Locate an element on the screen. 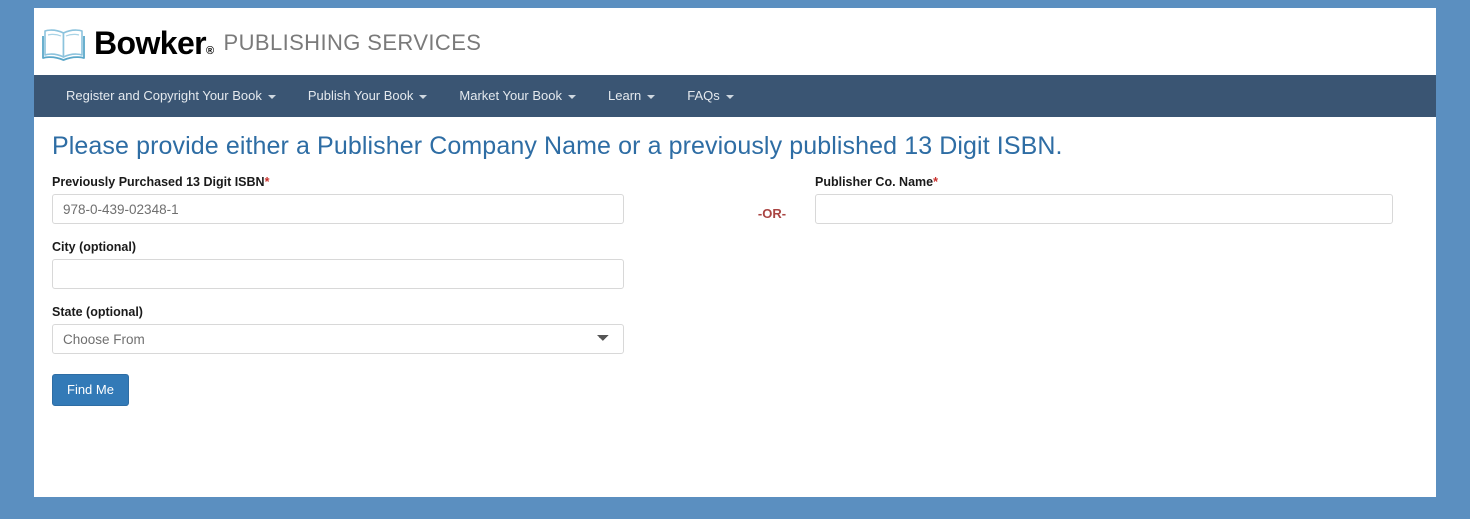  nav-item-learn: Learn is located at coordinates (631, 96).